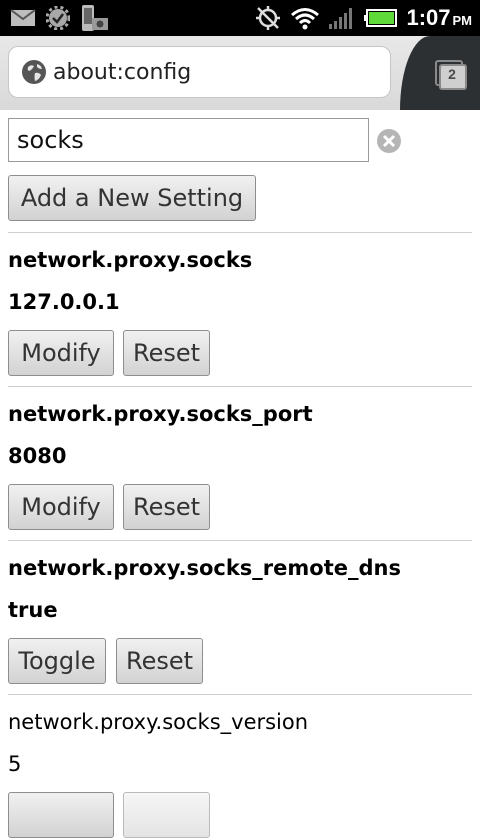  Describe the element at coordinates (188, 140) in the screenshot. I see `search-input: socks` at that location.